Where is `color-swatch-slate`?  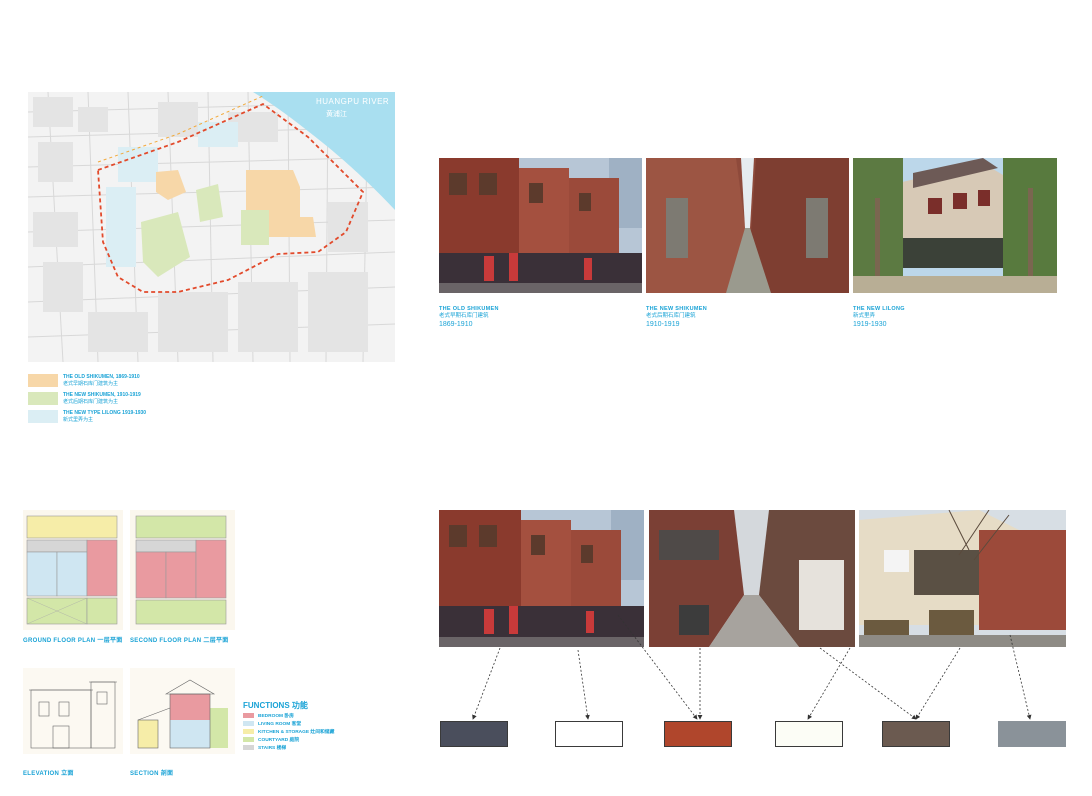
color-swatch-slate is located at coordinates (474, 734).